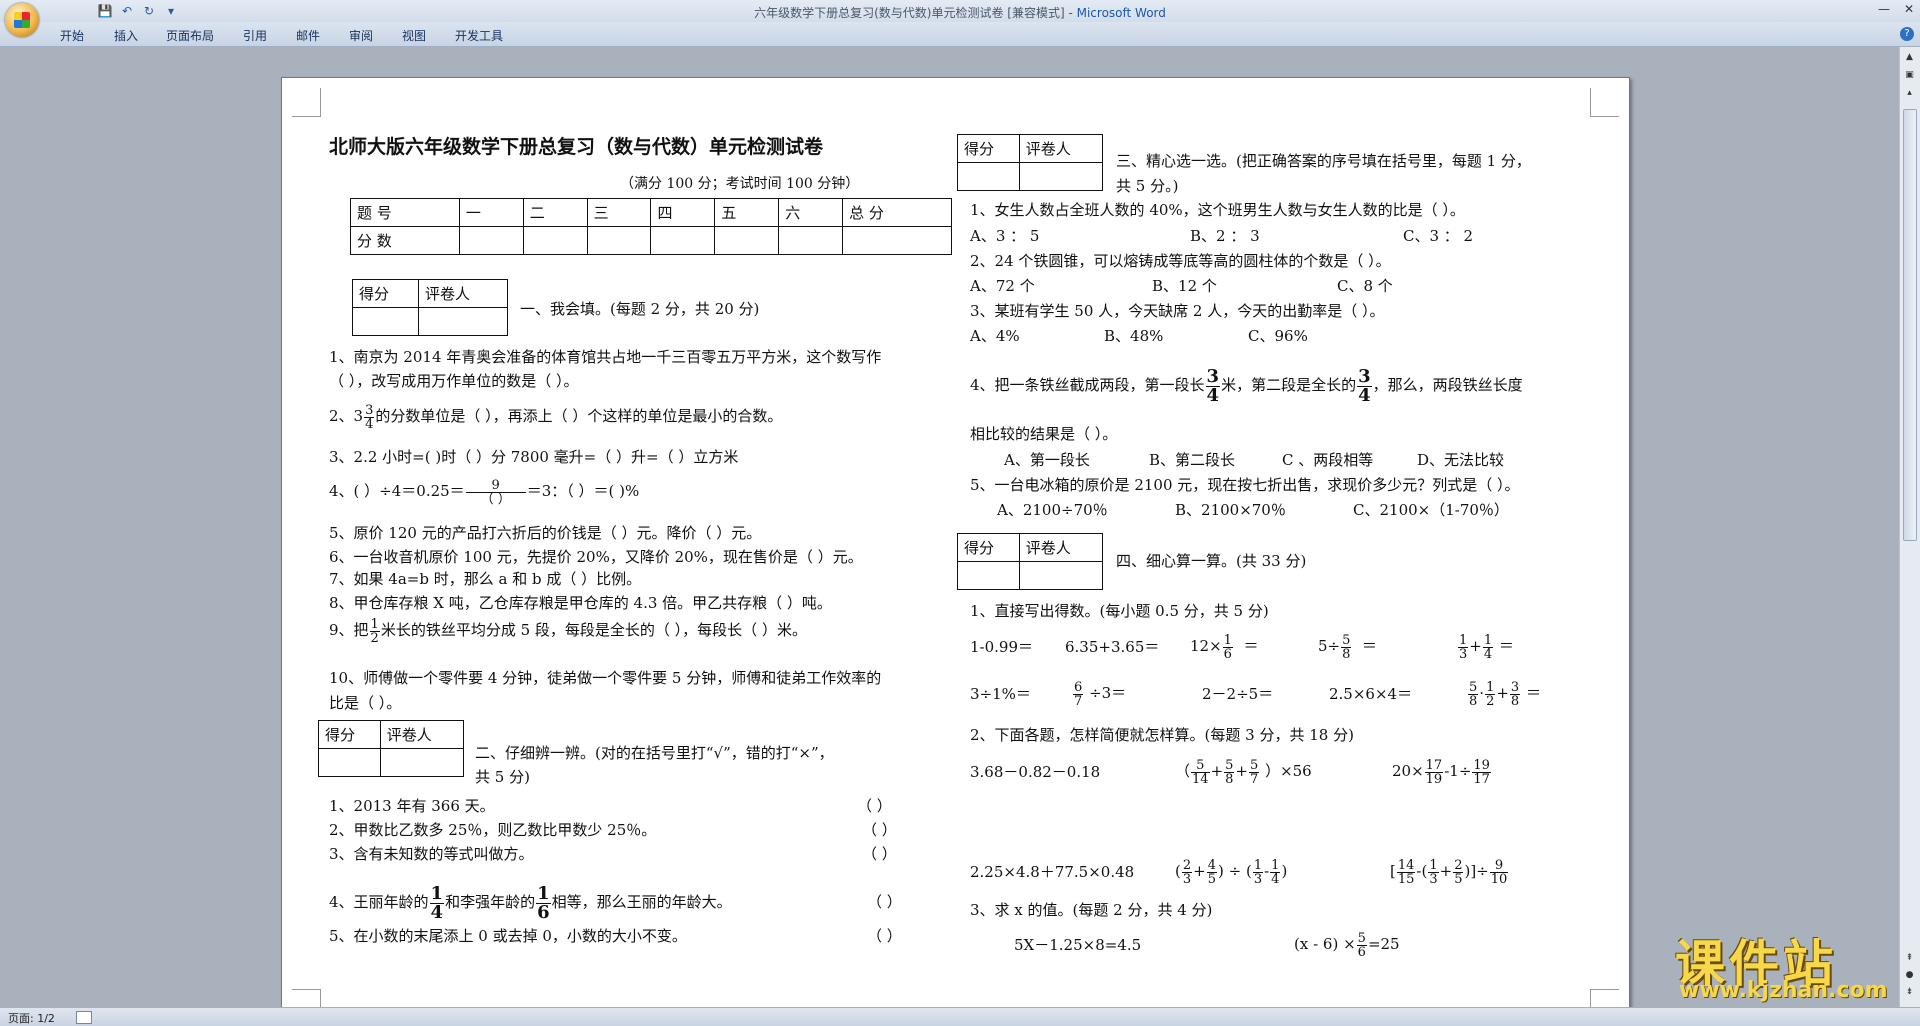  Describe the element at coordinates (379, 902) in the screenshot. I see `question-text: 4、王丽年龄的` at that location.